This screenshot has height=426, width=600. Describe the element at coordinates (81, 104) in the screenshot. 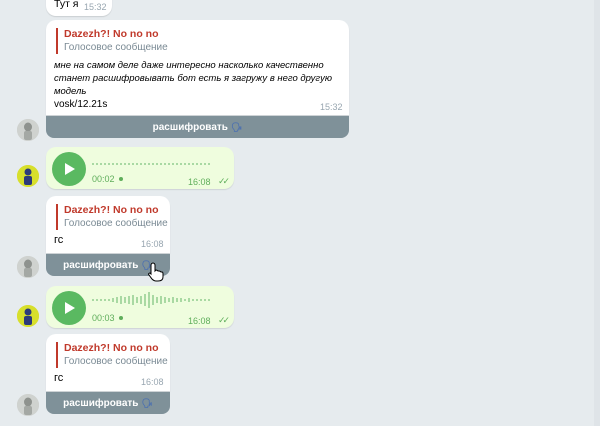

I see `message-line-4: vosk/12.21s` at that location.